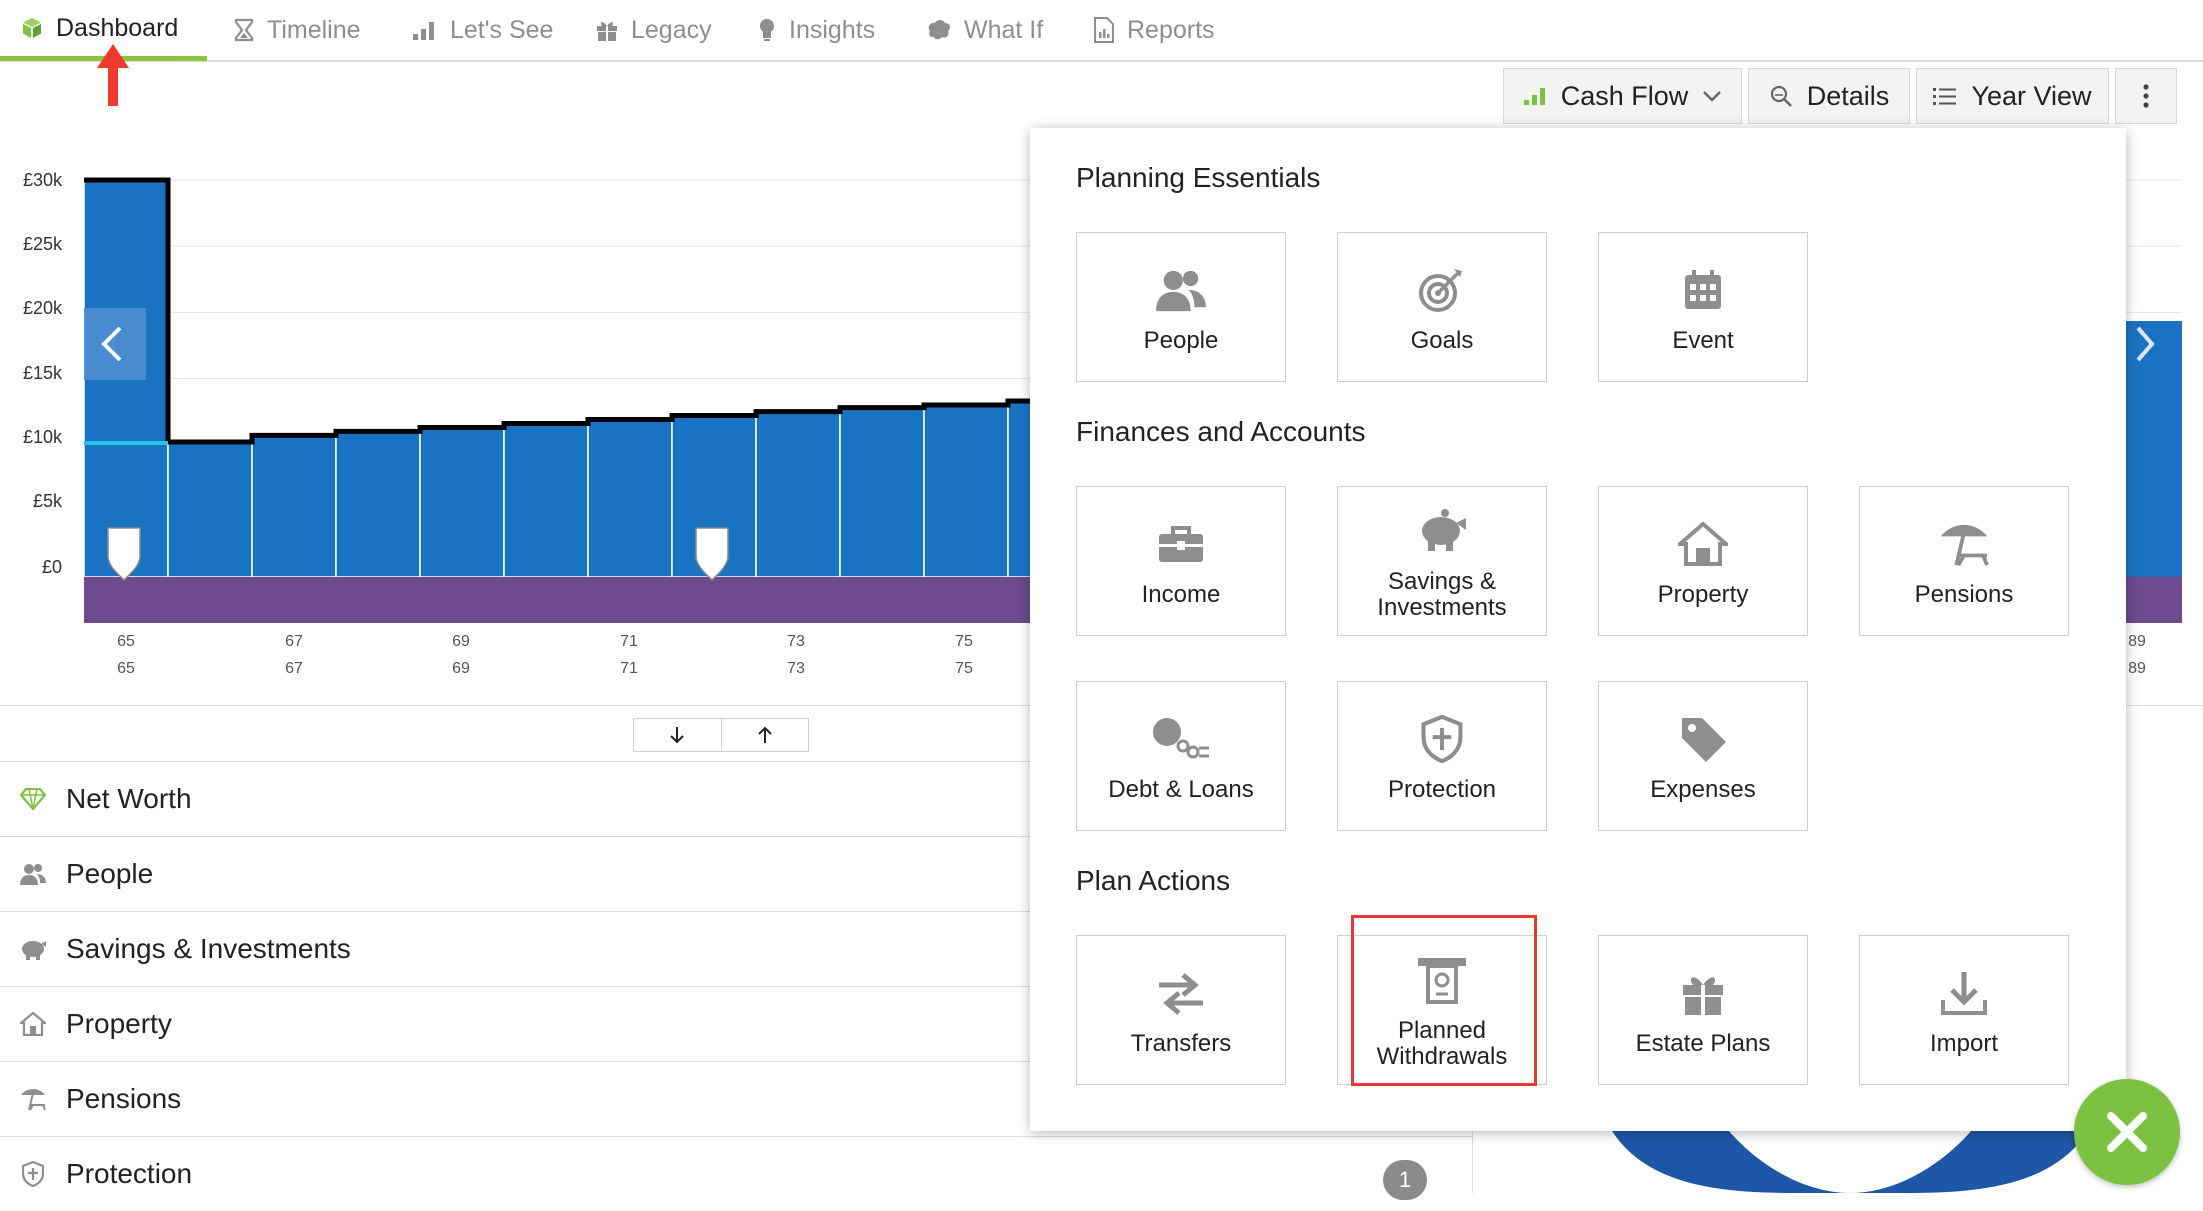 Image resolution: width=2203 pixels, height=1211 pixels. Describe the element at coordinates (1963, 1043) in the screenshot. I see `tile-label: Import` at that location.